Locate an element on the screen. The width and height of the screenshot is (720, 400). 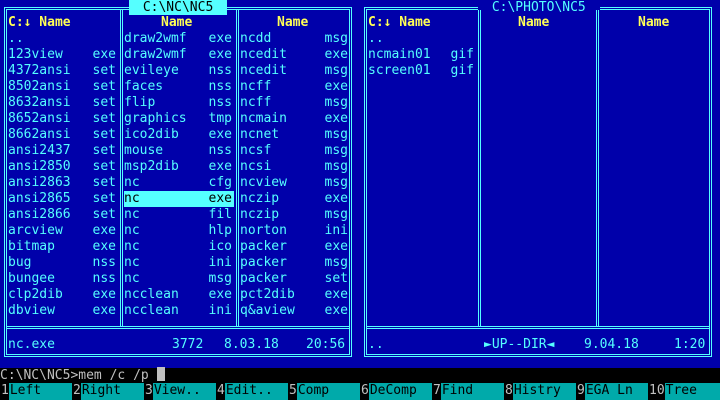
file-entry: 8502ansi set is located at coordinates (63, 87).